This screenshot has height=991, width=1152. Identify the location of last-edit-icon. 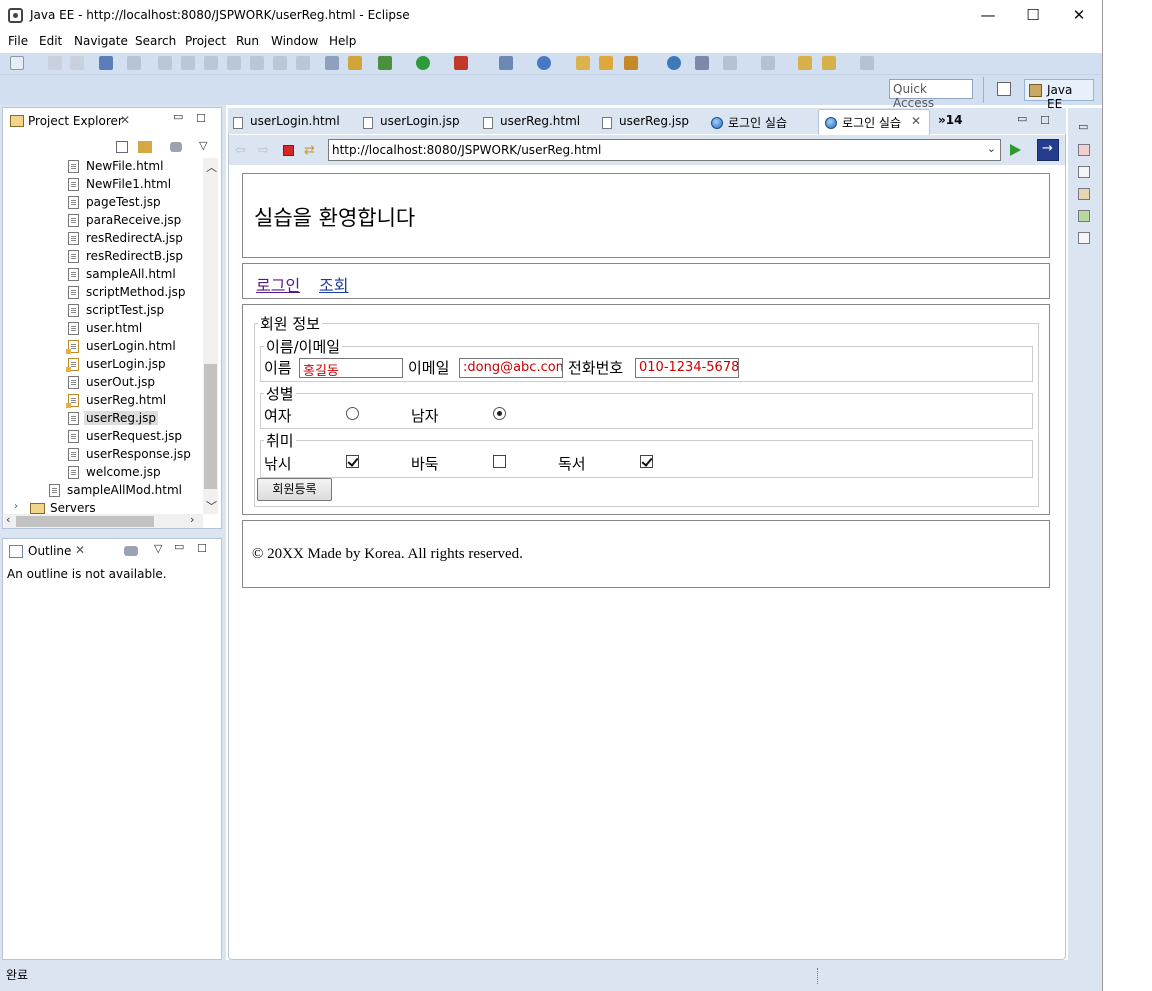
(805, 63).